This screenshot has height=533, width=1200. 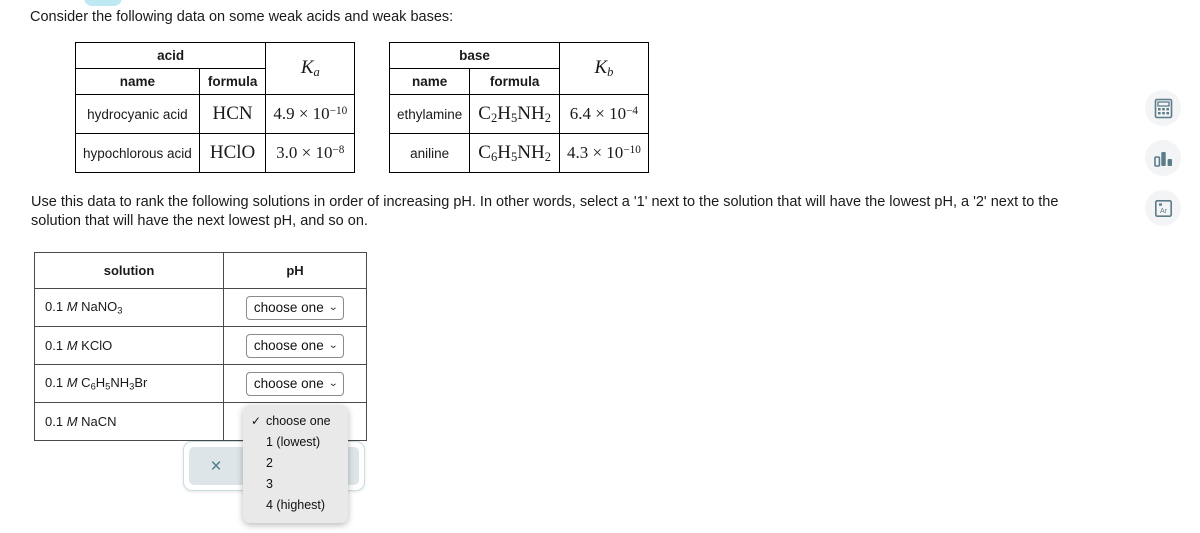 I want to click on ph-cell-2: choose one ⌄, so click(x=295, y=383).